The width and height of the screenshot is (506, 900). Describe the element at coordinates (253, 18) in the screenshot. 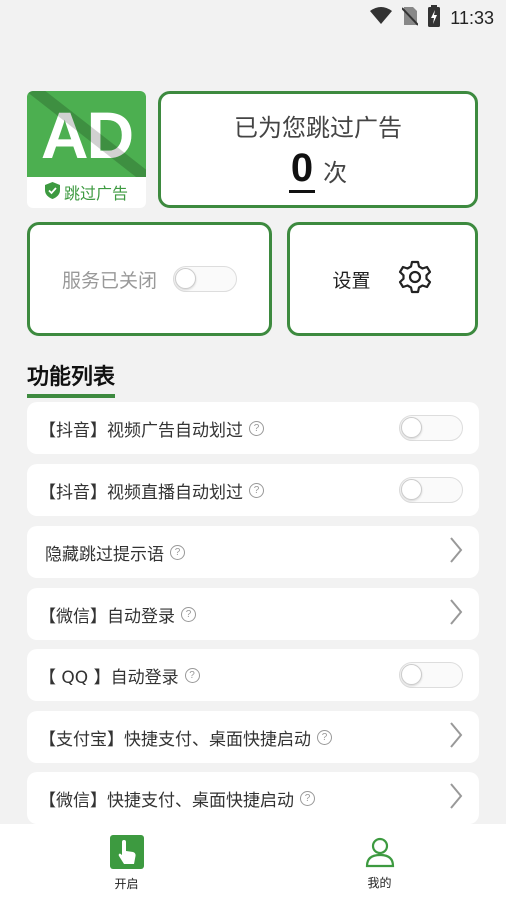

I see `status-bar: 11:33` at that location.